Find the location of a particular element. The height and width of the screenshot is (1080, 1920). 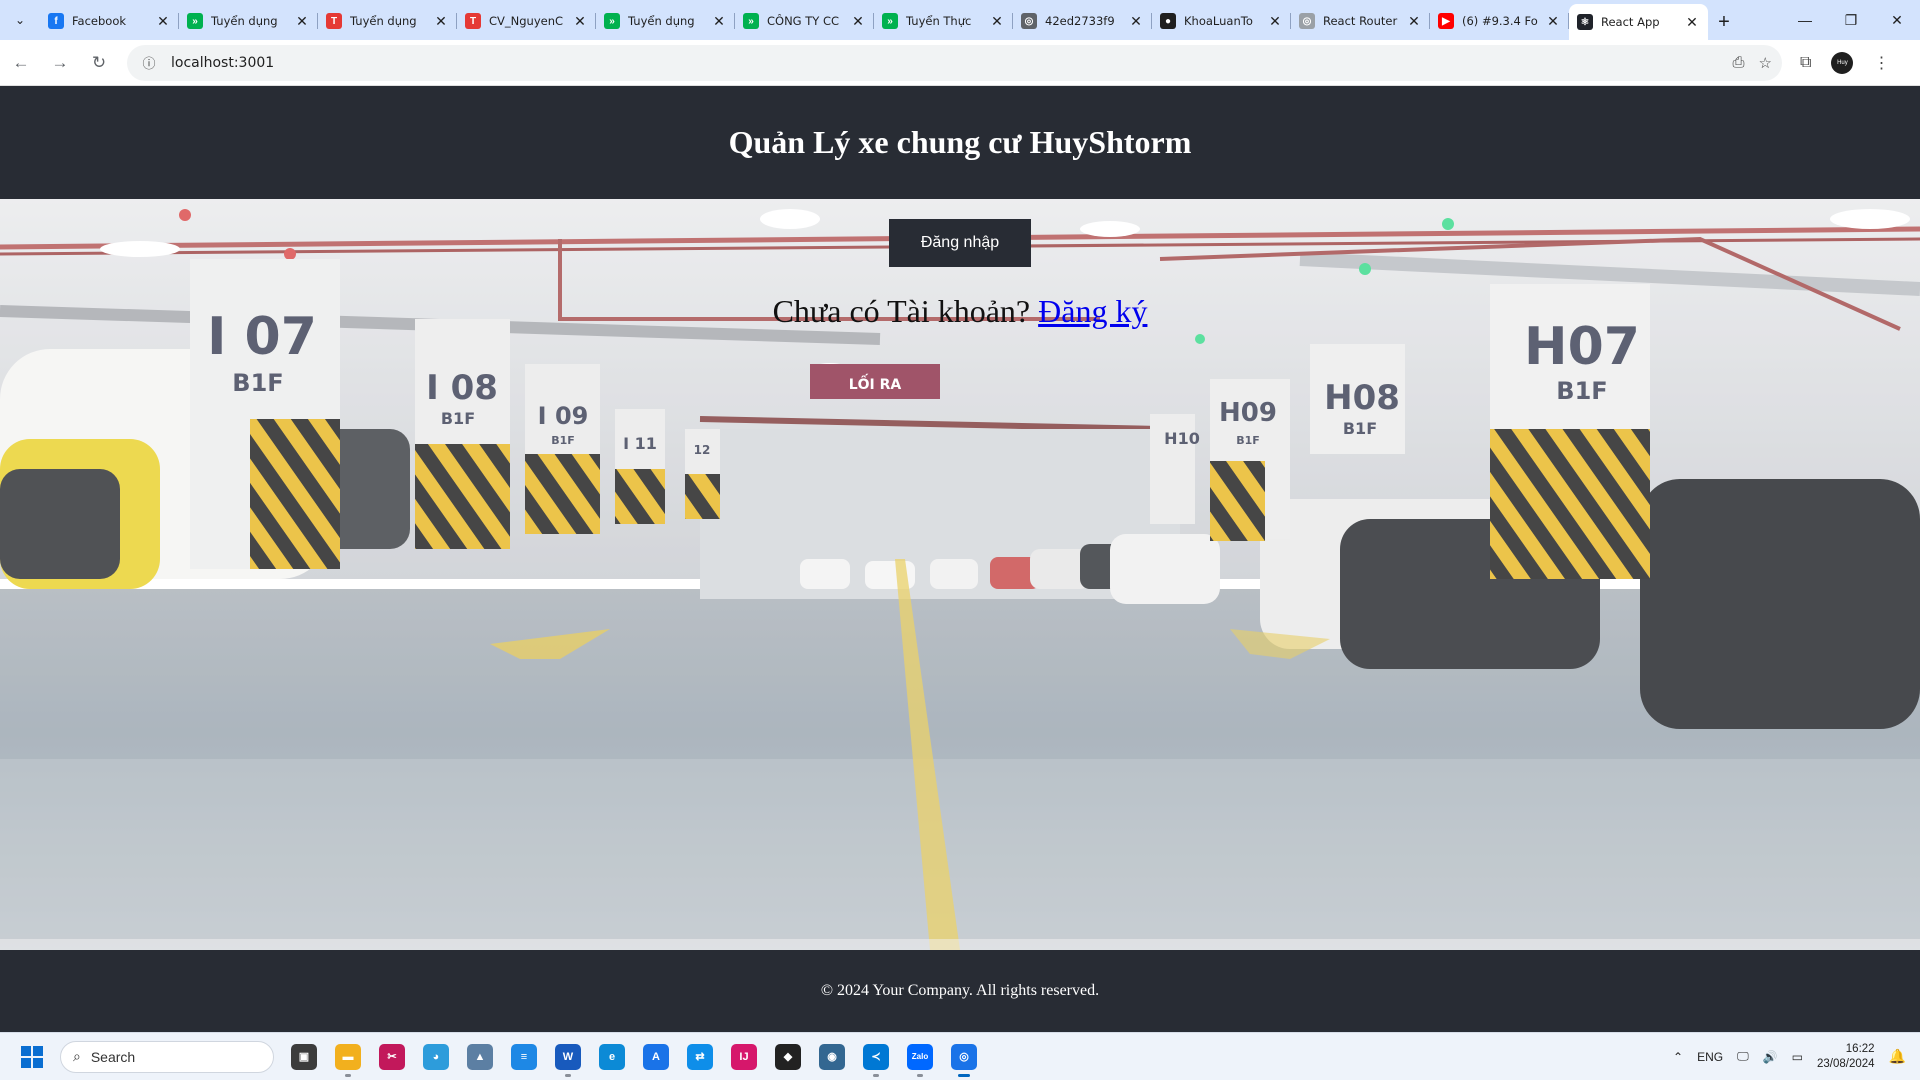

postgresql-icon: ◉ is located at coordinates (832, 1056).